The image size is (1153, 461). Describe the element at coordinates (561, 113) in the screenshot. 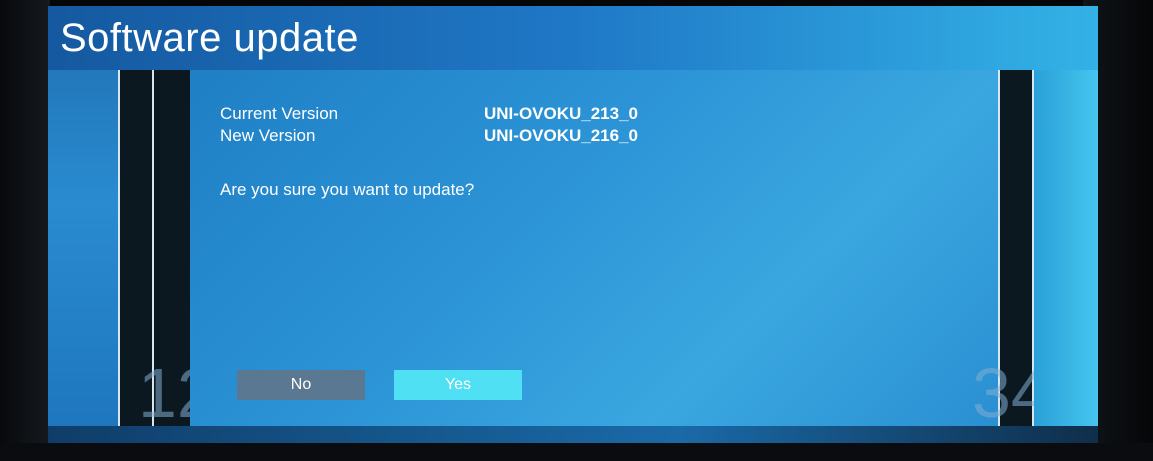

I see `current-version-value: UNI-OVOKU_213_0` at that location.